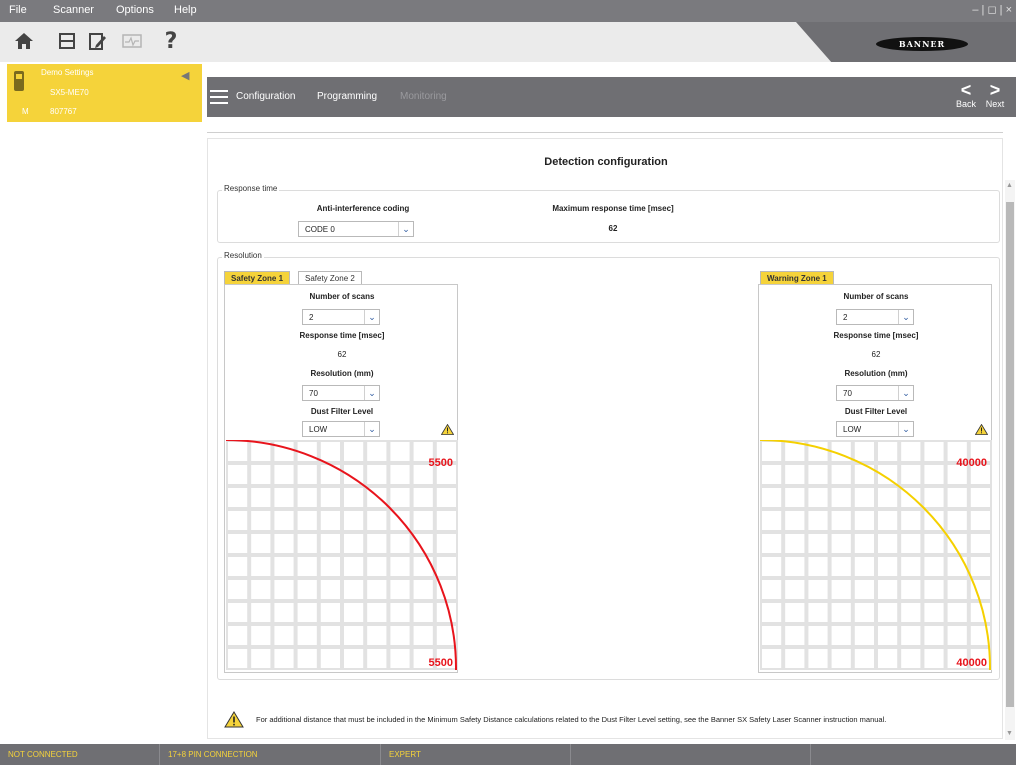  Describe the element at coordinates (1009, 185) in the screenshot. I see `scroll-up-icon: ▲` at that location.